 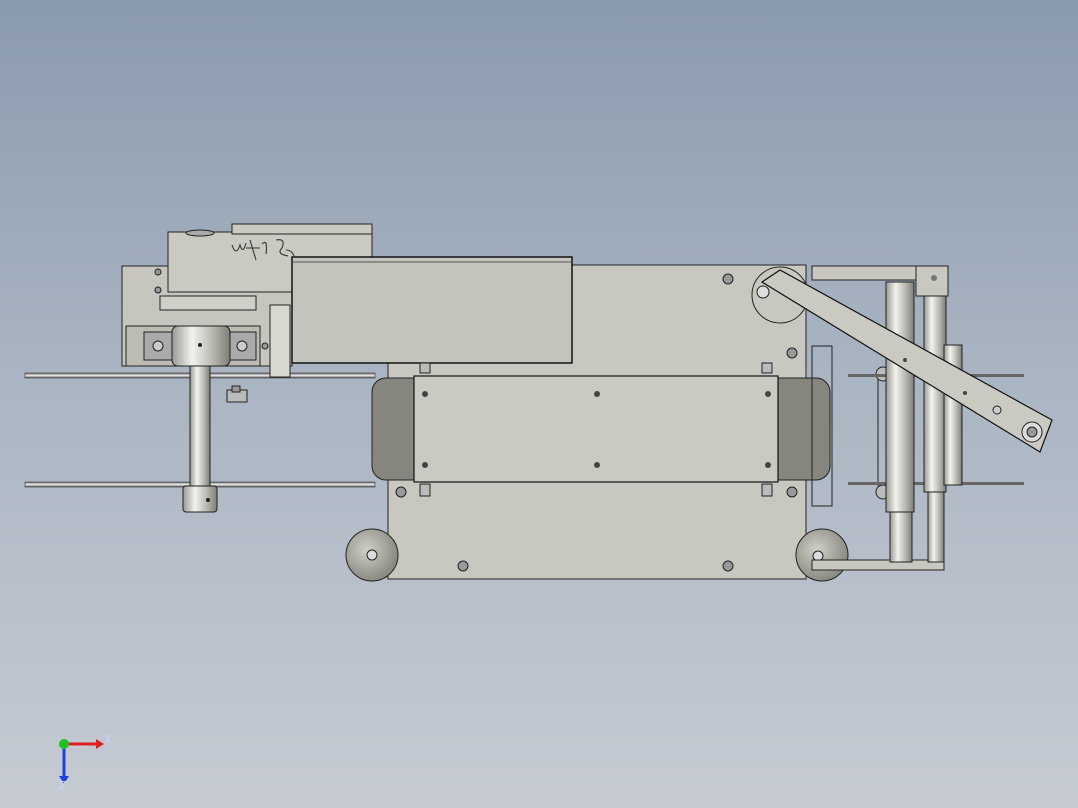 What do you see at coordinates (237, 394) in the screenshot?
I see `sensor-clip` at bounding box center [237, 394].